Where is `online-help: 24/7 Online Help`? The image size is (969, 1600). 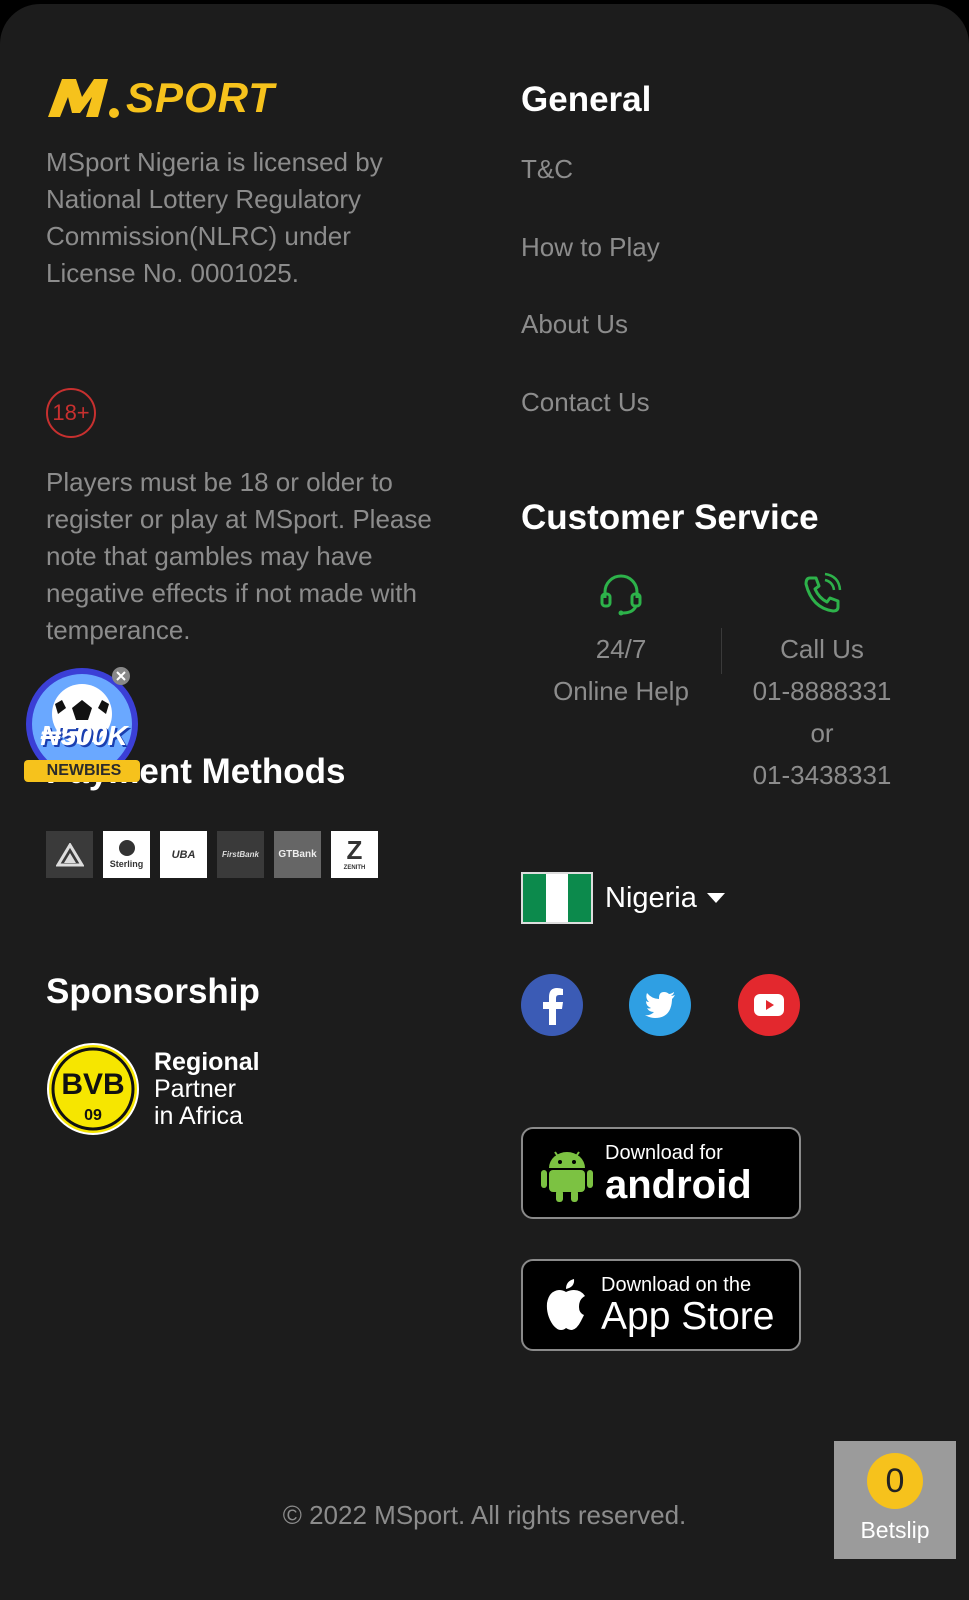
online-help: 24/7 Online Help is located at coordinates (621, 642).